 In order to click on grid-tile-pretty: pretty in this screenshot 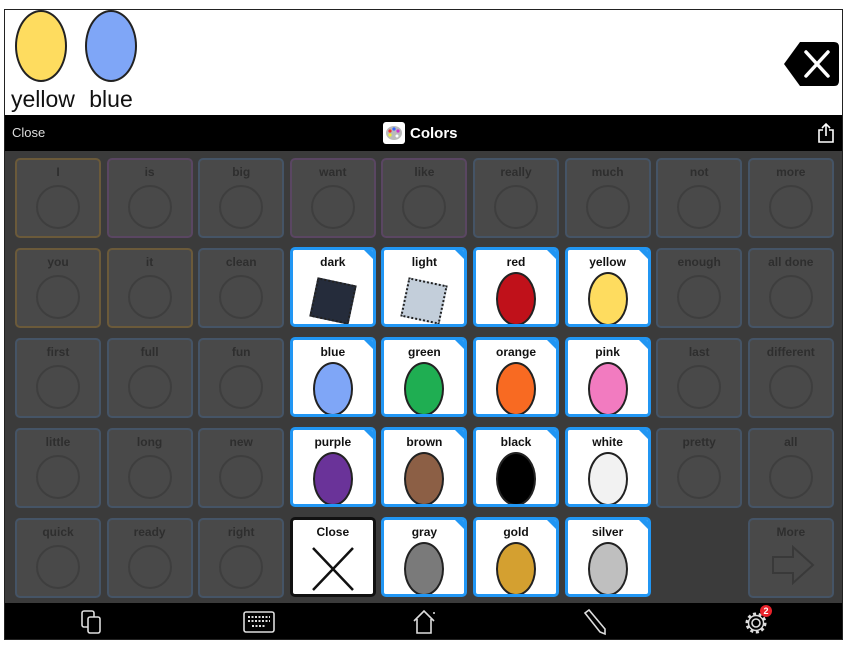, I will do `click(699, 468)`.